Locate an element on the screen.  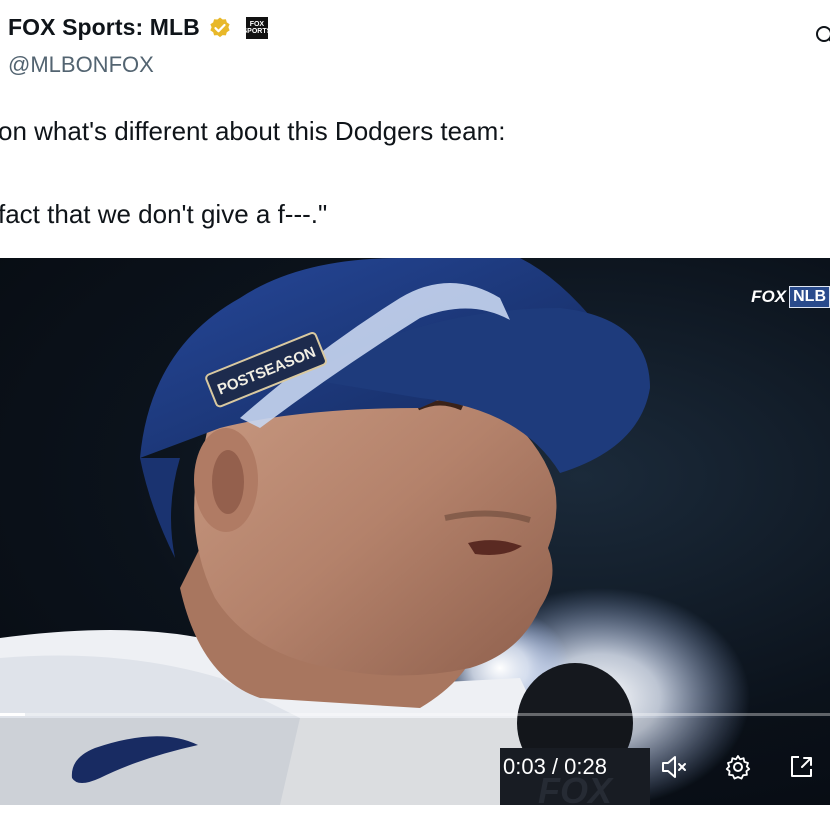
affiliate-badge-icon: FOX SPORTS is located at coordinates (257, 27).